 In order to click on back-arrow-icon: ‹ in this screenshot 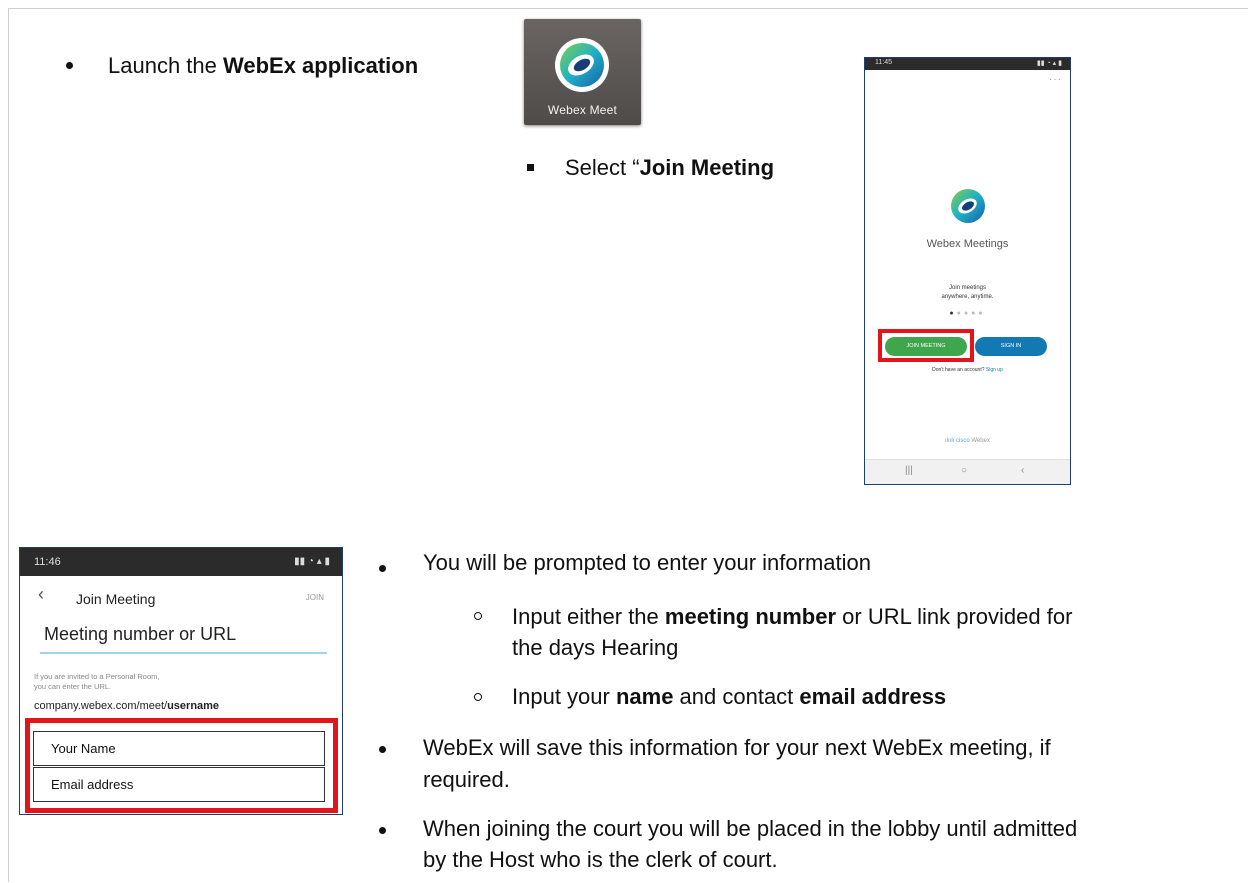, I will do `click(41, 594)`.